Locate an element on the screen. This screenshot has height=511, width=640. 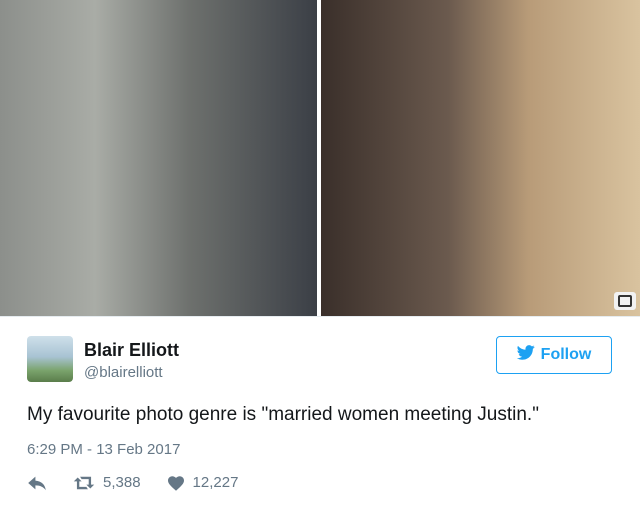
twitter-bird-icon is located at coordinates (525, 355).